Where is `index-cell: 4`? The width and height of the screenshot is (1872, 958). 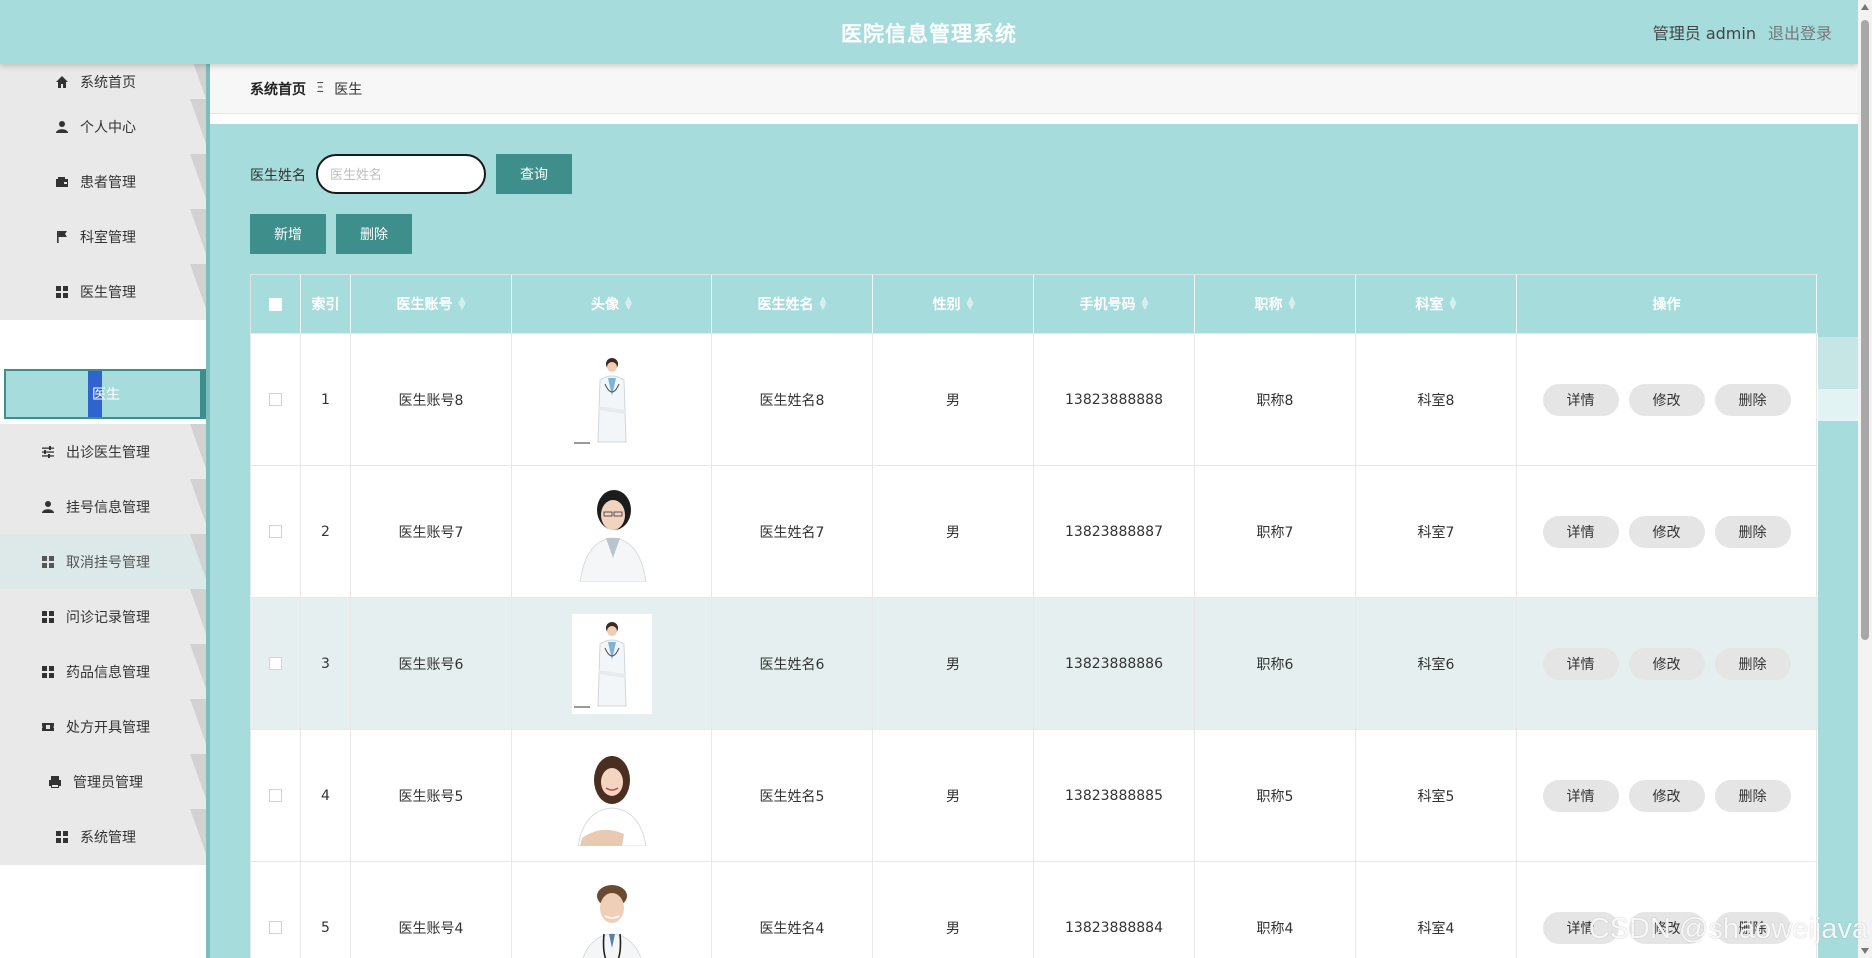 index-cell: 4 is located at coordinates (326, 795).